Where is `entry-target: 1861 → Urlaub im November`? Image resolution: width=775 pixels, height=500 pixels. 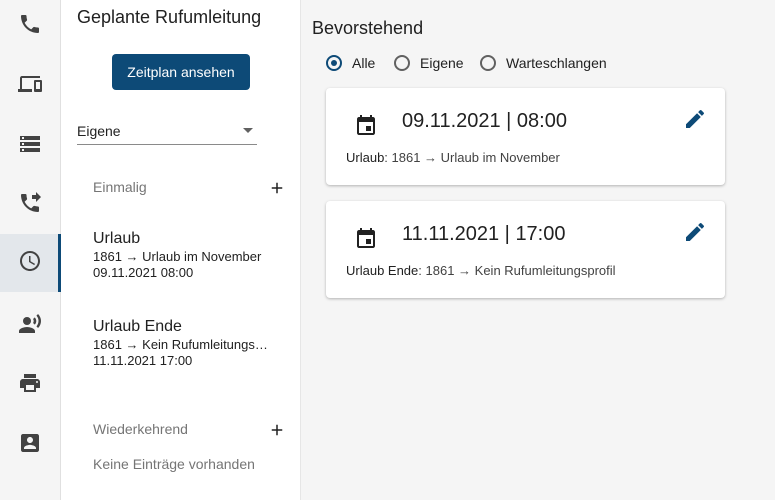 entry-target: 1861 → Urlaub im November is located at coordinates (177, 256).